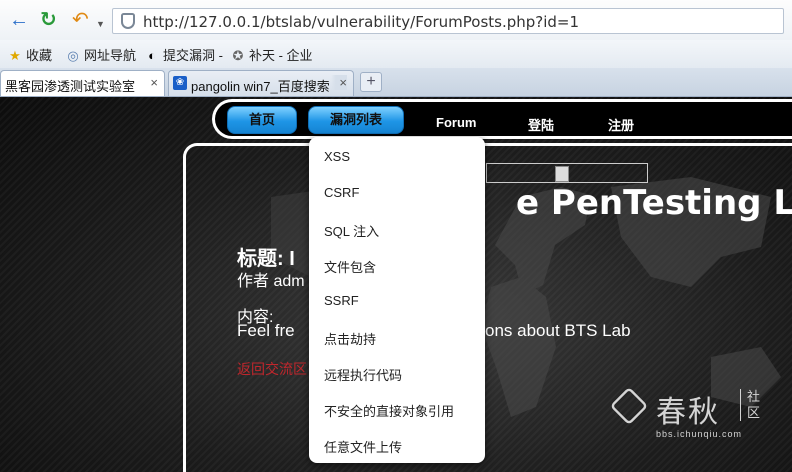 This screenshot has height=472, width=792. What do you see at coordinates (39, 55) in the screenshot?
I see `bookmark-label: 收藏` at bounding box center [39, 55].